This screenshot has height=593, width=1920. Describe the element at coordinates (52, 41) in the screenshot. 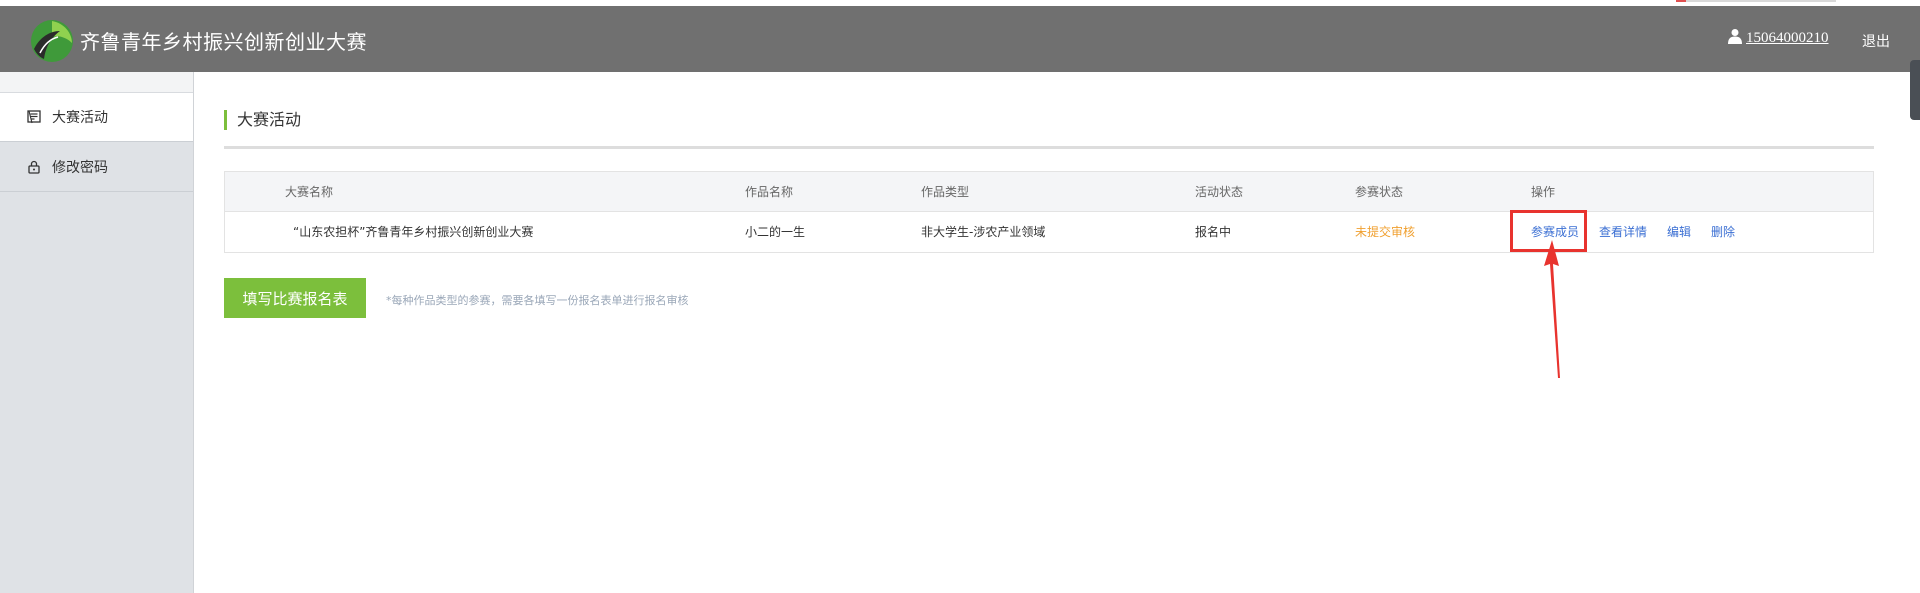

I see `logo-icon` at that location.